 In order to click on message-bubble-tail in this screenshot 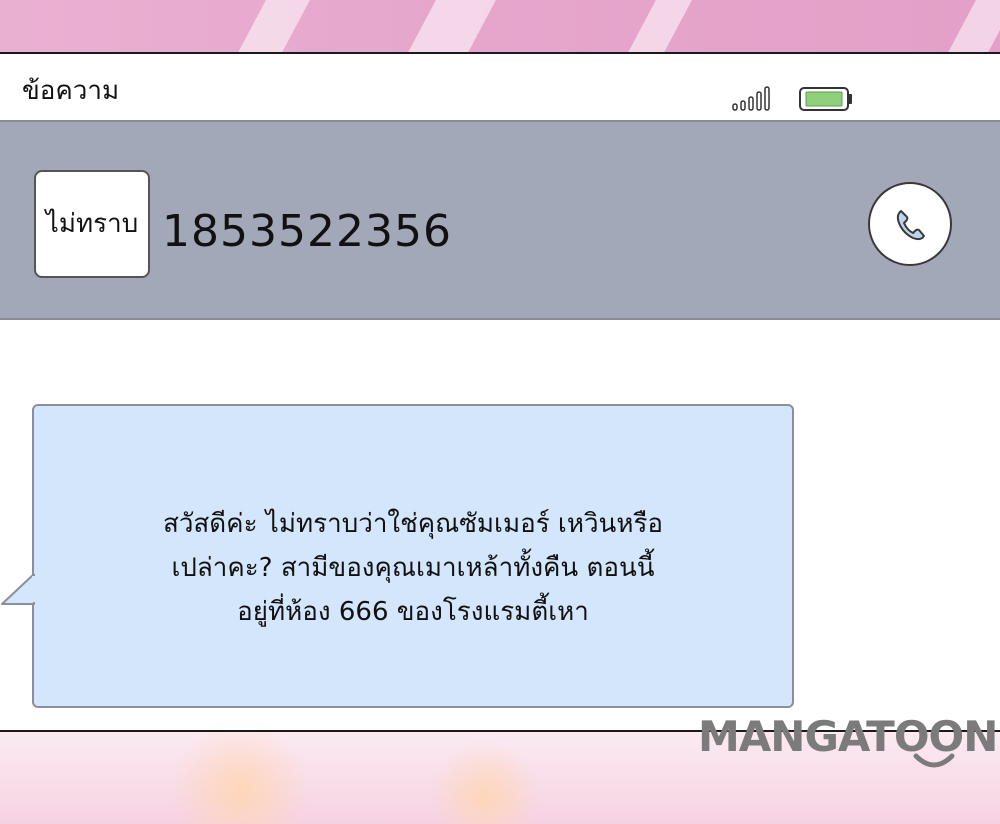, I will do `click(19, 589)`.